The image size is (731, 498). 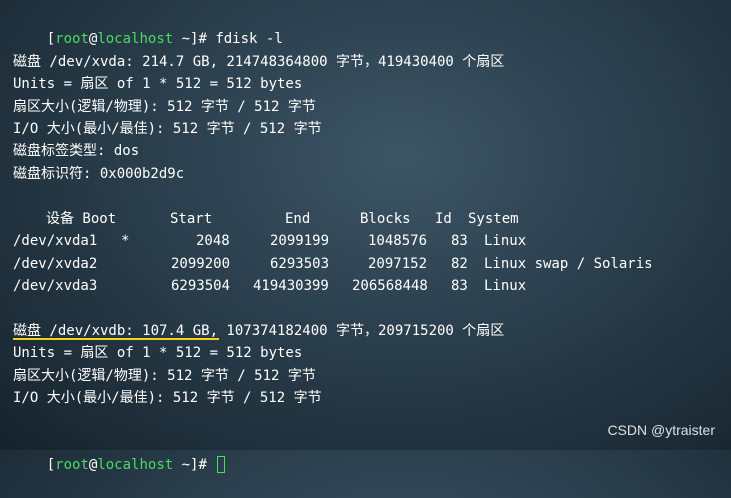 I want to click on command-text: fdisk -l, so click(x=249, y=39).